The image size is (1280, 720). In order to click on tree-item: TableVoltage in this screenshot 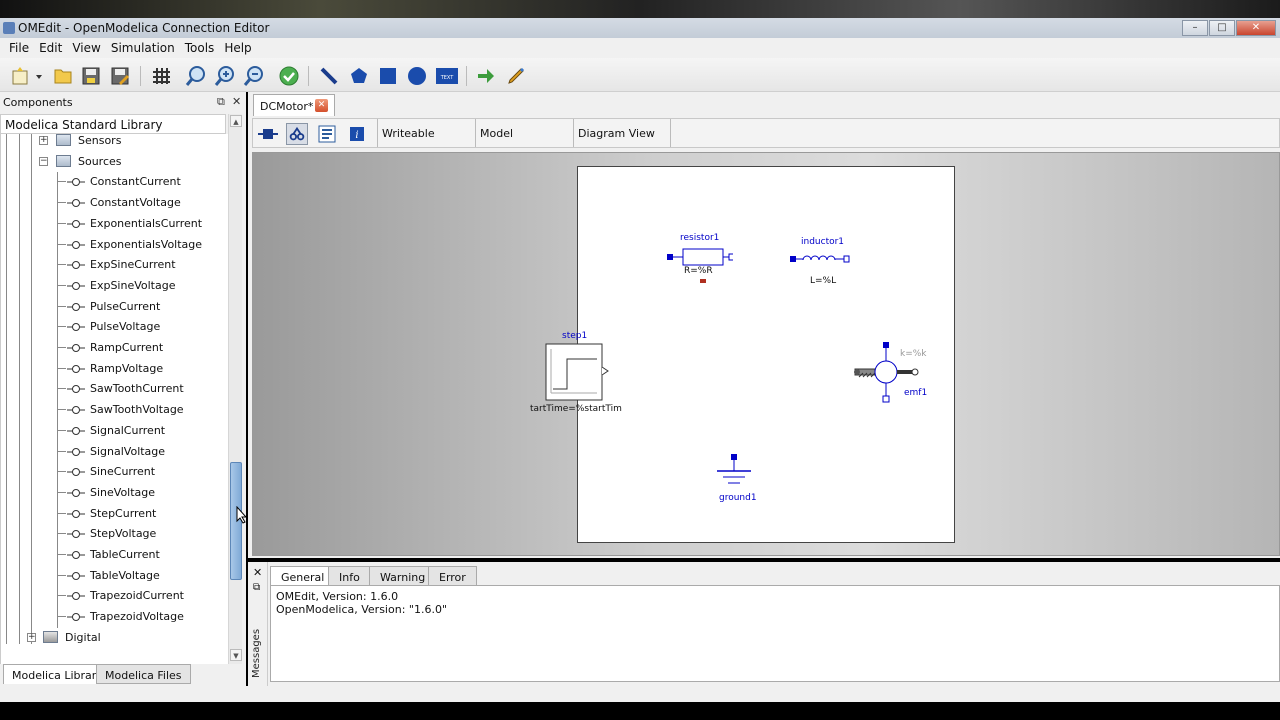, I will do `click(114, 575)`.